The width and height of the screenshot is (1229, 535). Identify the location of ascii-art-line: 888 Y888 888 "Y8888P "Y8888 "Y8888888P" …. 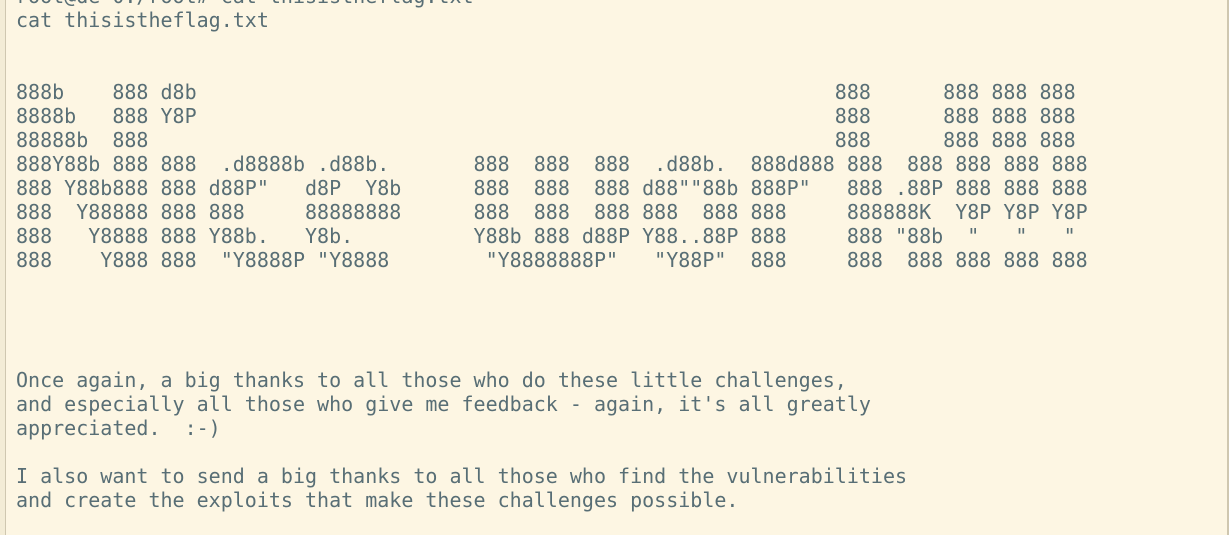
(552, 260).